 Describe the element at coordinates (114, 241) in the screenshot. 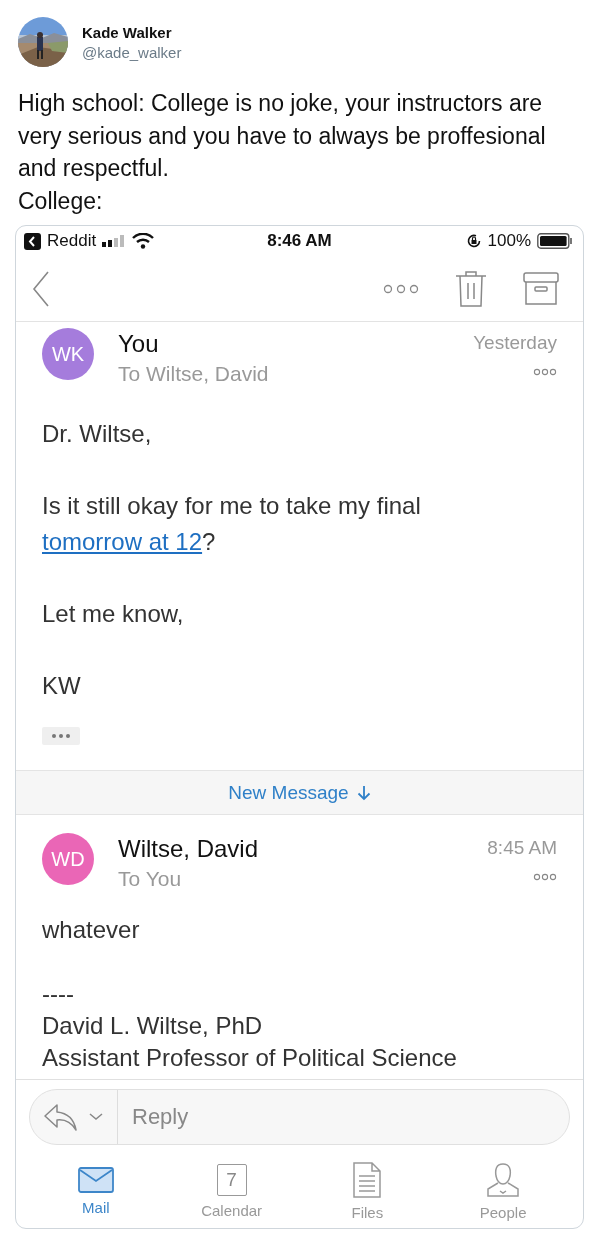

I see `signal-icon` at that location.